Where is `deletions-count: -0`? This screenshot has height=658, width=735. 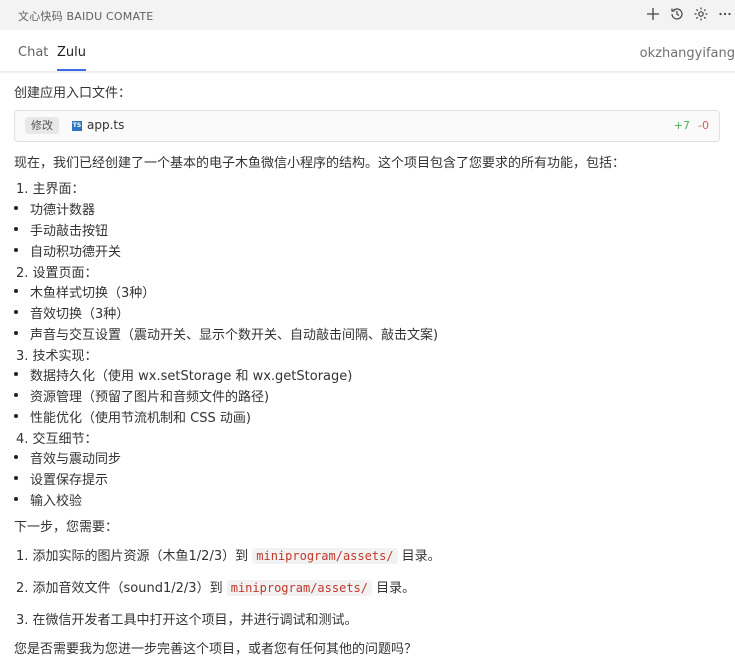
deletions-count: -0 is located at coordinates (703, 125).